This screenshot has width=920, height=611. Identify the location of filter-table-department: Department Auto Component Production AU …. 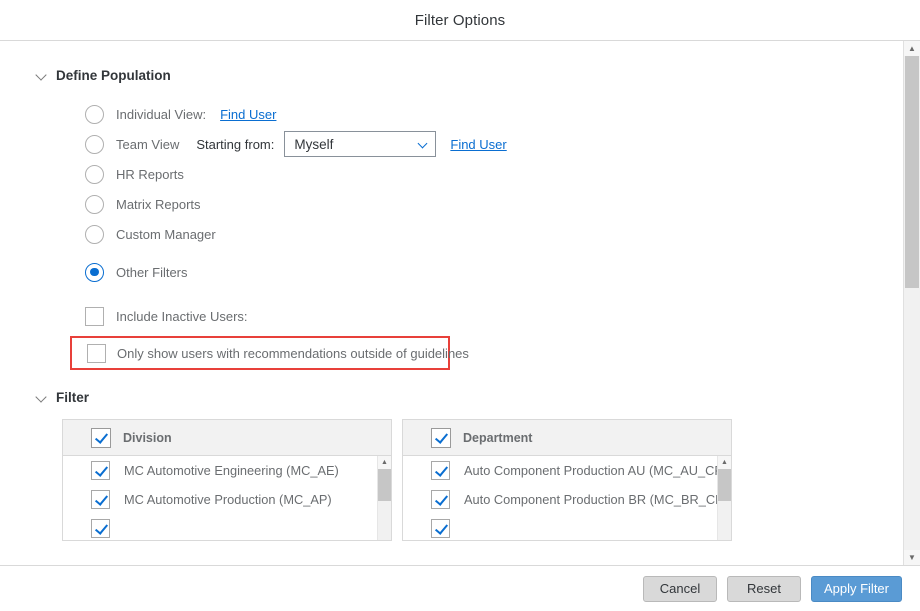
(567, 480).